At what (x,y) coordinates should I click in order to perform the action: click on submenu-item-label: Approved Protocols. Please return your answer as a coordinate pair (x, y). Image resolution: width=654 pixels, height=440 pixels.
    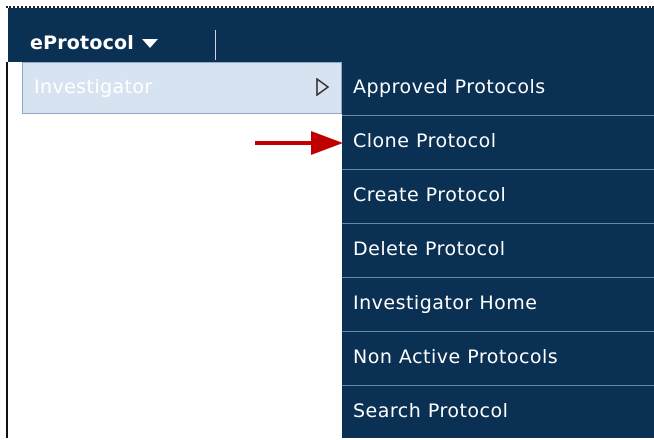
    Looking at the image, I should click on (449, 87).